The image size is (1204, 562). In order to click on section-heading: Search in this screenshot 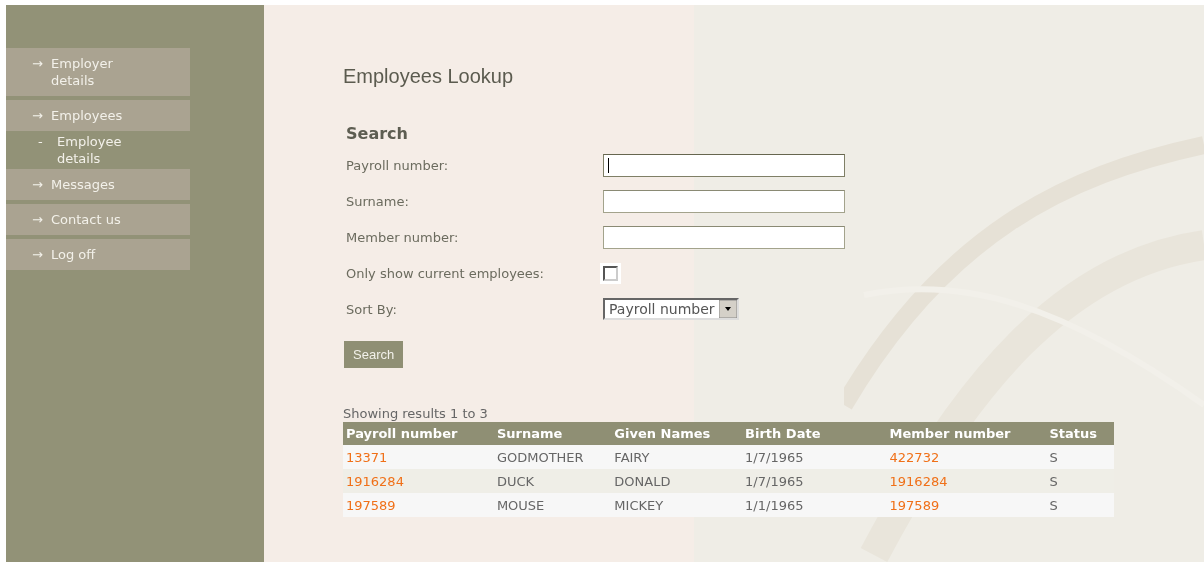, I will do `click(377, 133)`.